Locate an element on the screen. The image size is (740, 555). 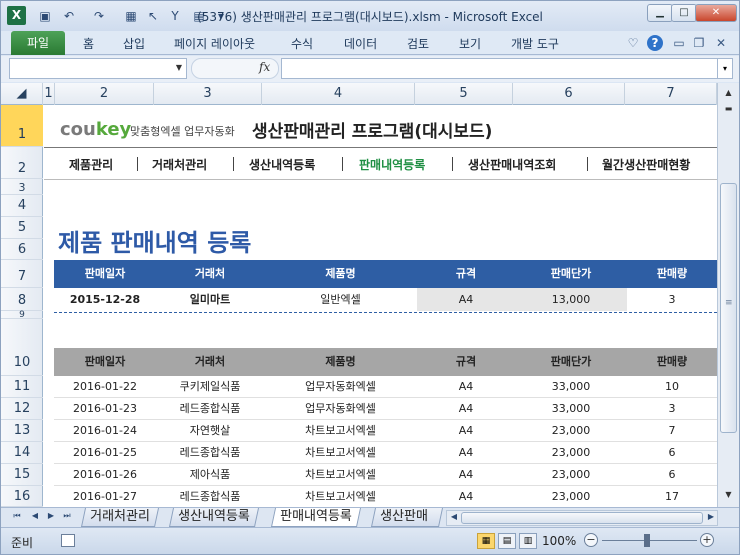
next-sheet-icon: ▶ is located at coordinates (51, 515).